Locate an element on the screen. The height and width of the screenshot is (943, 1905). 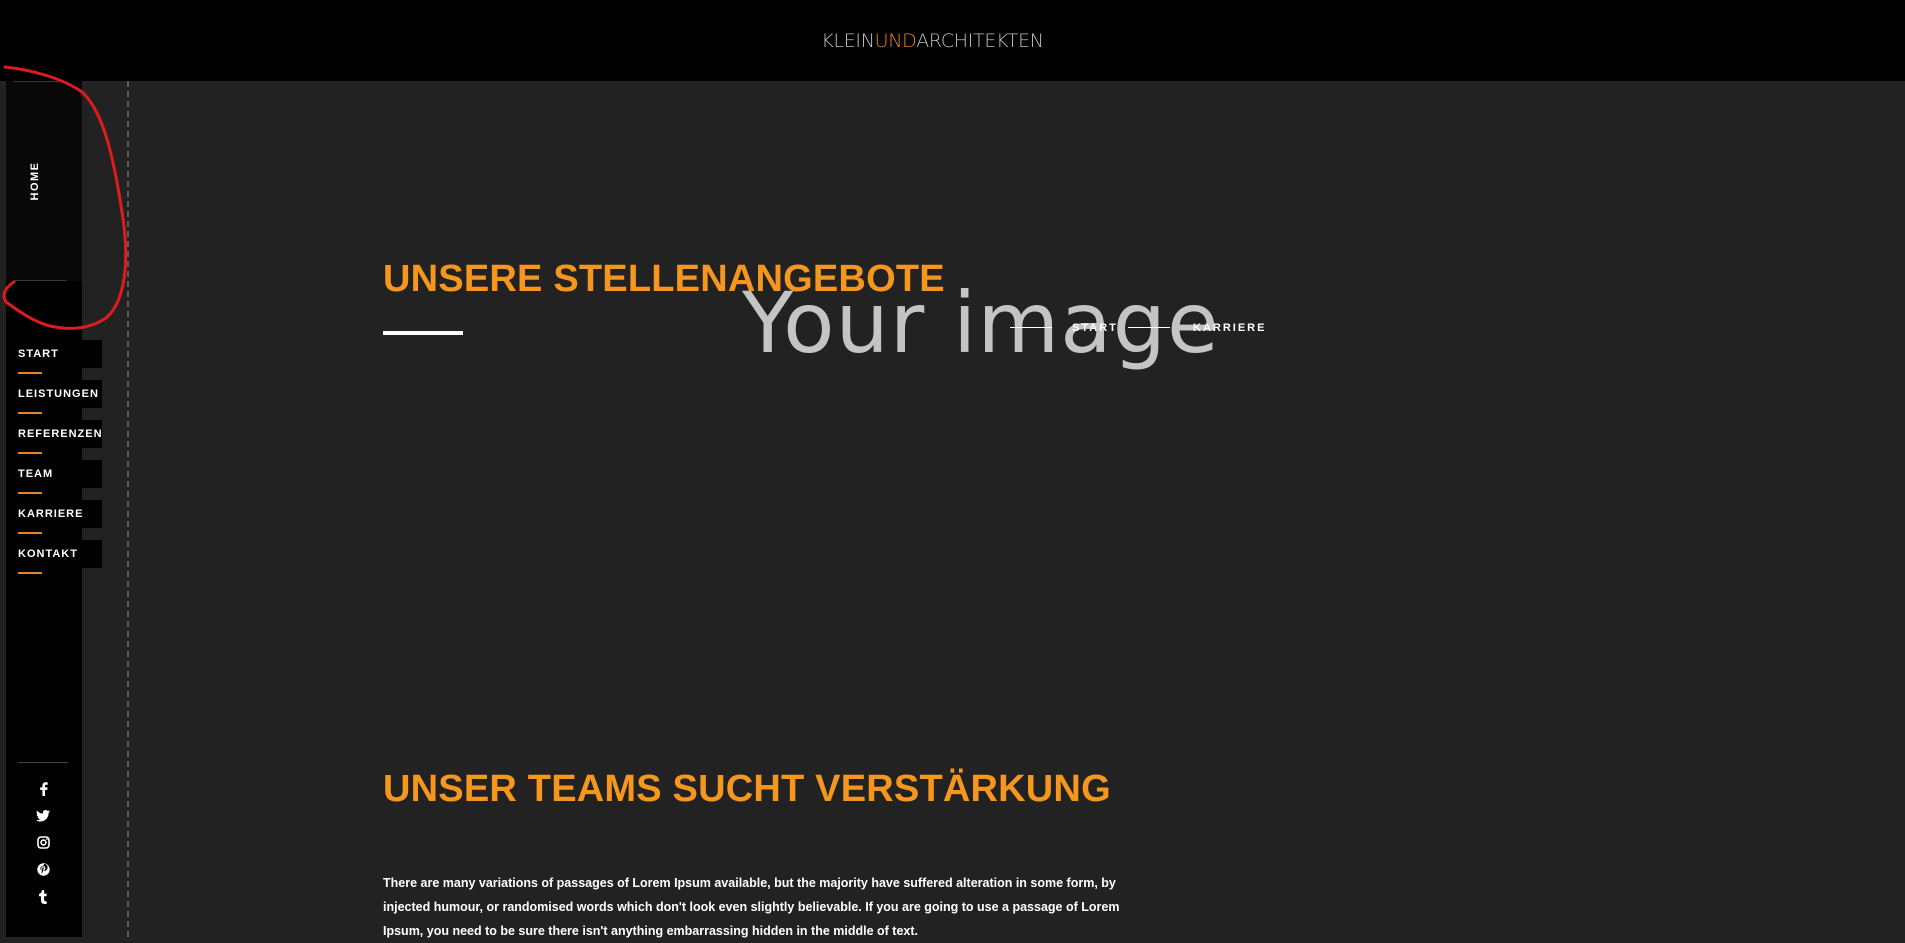
home-top-divider is located at coordinates (40, 81).